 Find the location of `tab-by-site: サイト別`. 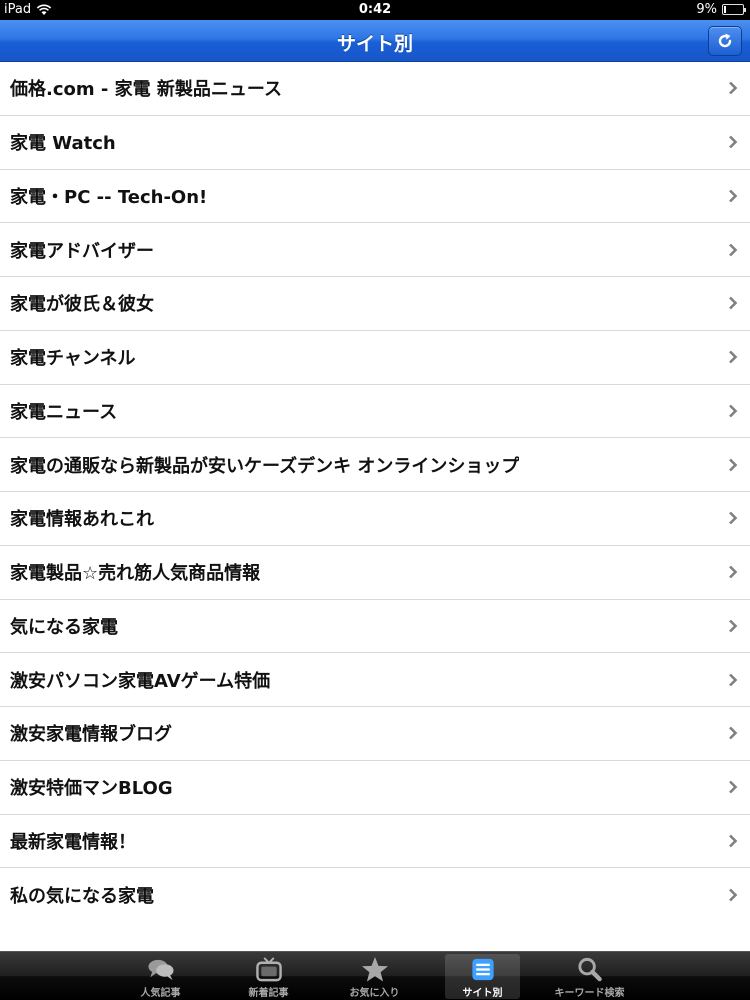

tab-by-site: サイト別 is located at coordinates (482, 976).